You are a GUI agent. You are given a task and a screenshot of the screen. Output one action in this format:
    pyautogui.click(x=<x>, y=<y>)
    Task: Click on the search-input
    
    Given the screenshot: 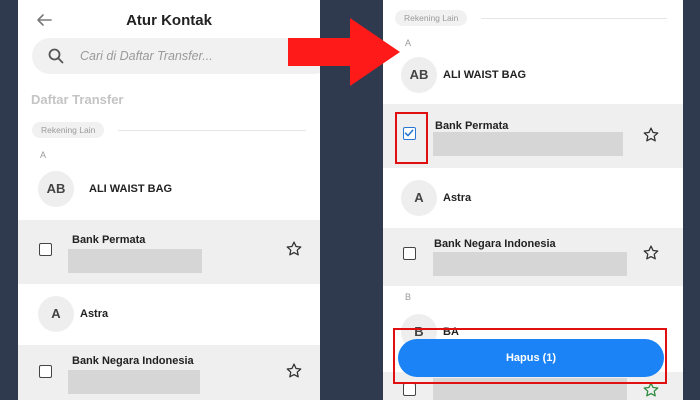 What is the action you would take?
    pyautogui.click(x=195, y=56)
    